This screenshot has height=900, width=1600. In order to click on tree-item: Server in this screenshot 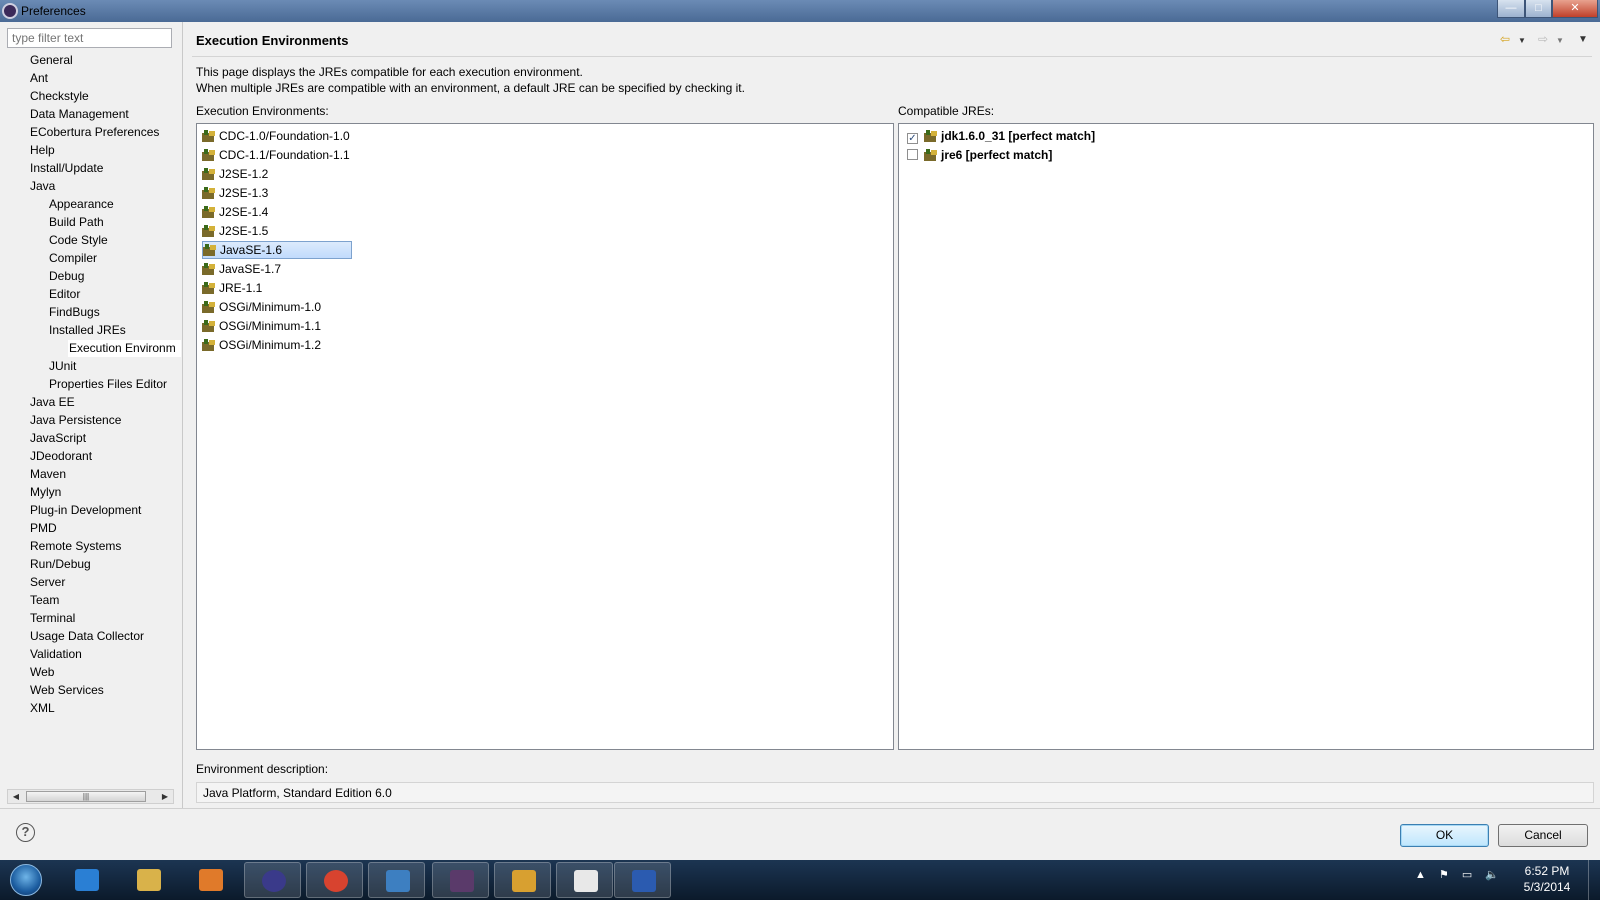, I will do `click(47, 582)`.